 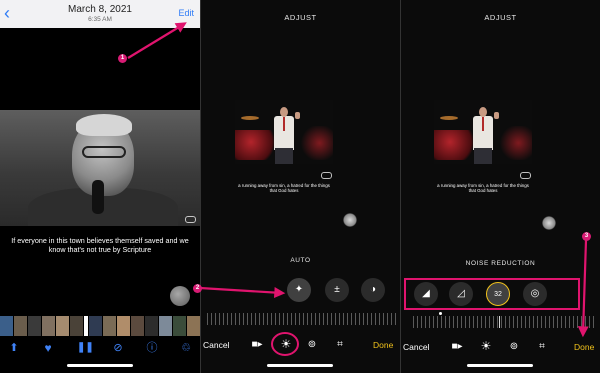 I want to click on playhead, so click(x=86, y=326).